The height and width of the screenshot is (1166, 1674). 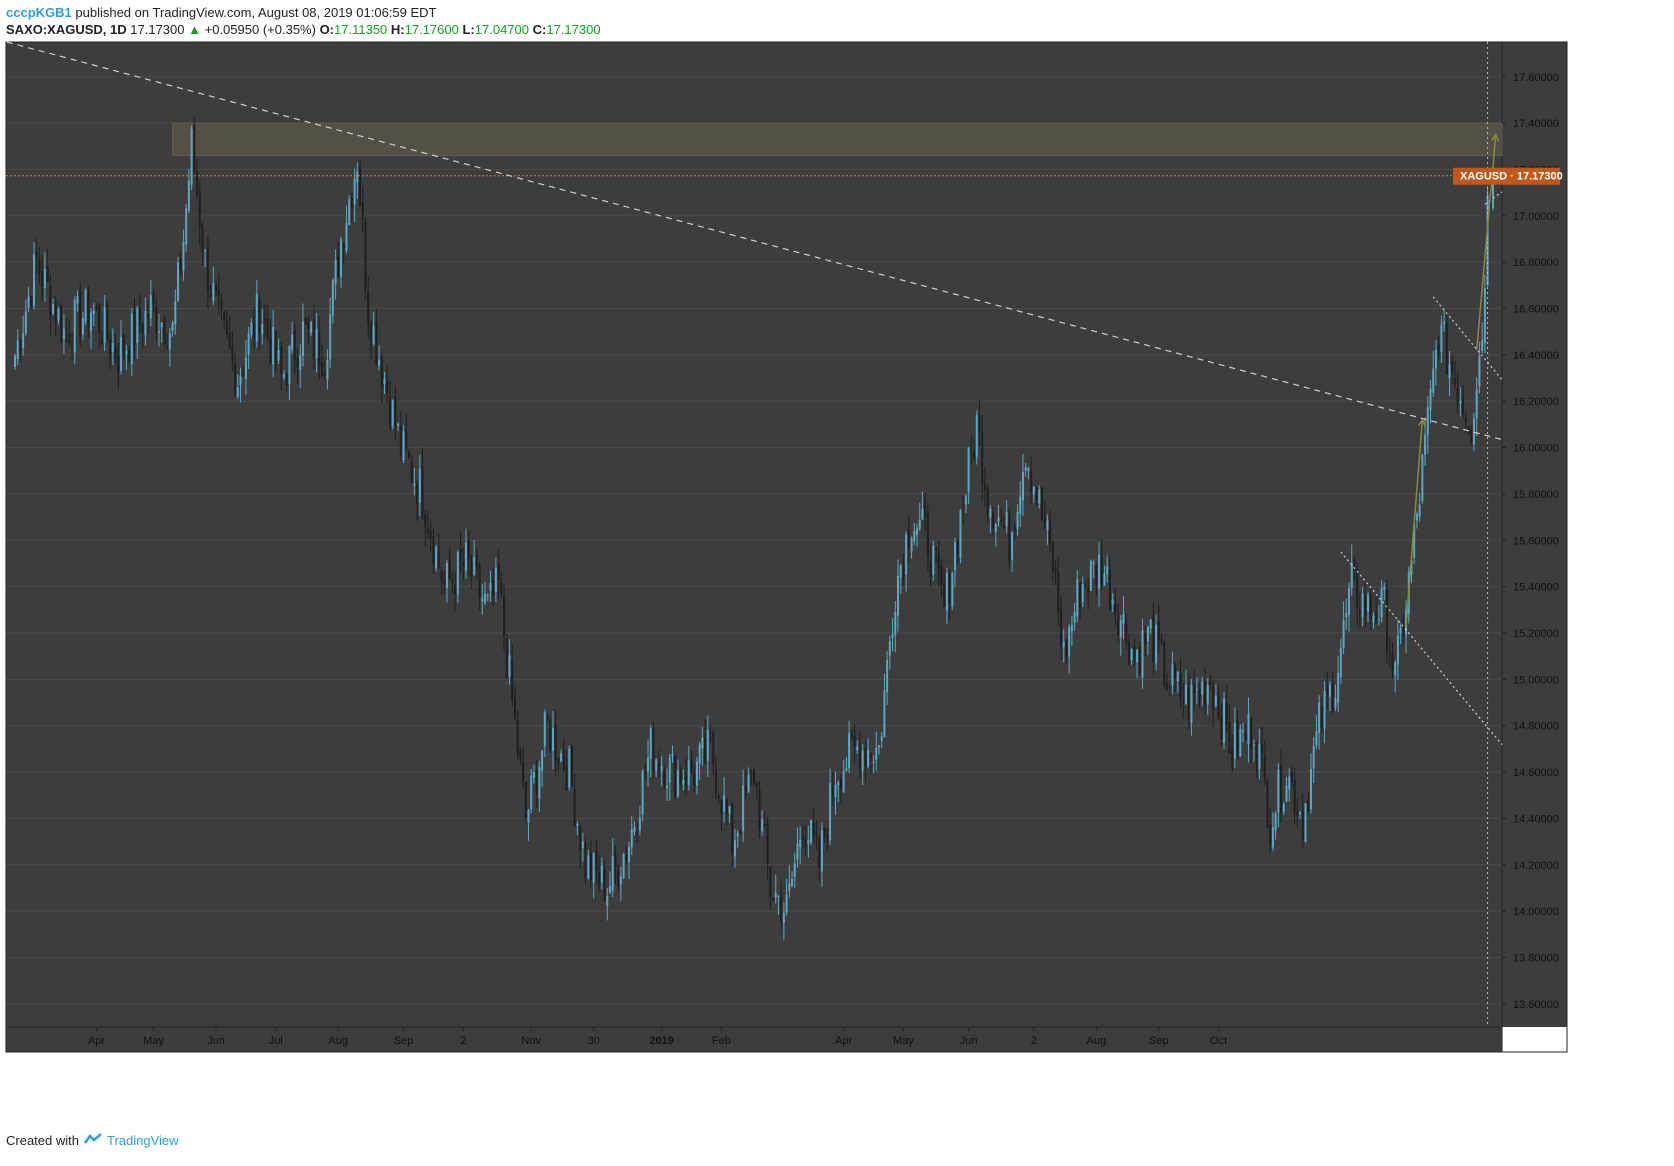 What do you see at coordinates (1536, 958) in the screenshot?
I see `y-tick-label: 13.80000` at bounding box center [1536, 958].